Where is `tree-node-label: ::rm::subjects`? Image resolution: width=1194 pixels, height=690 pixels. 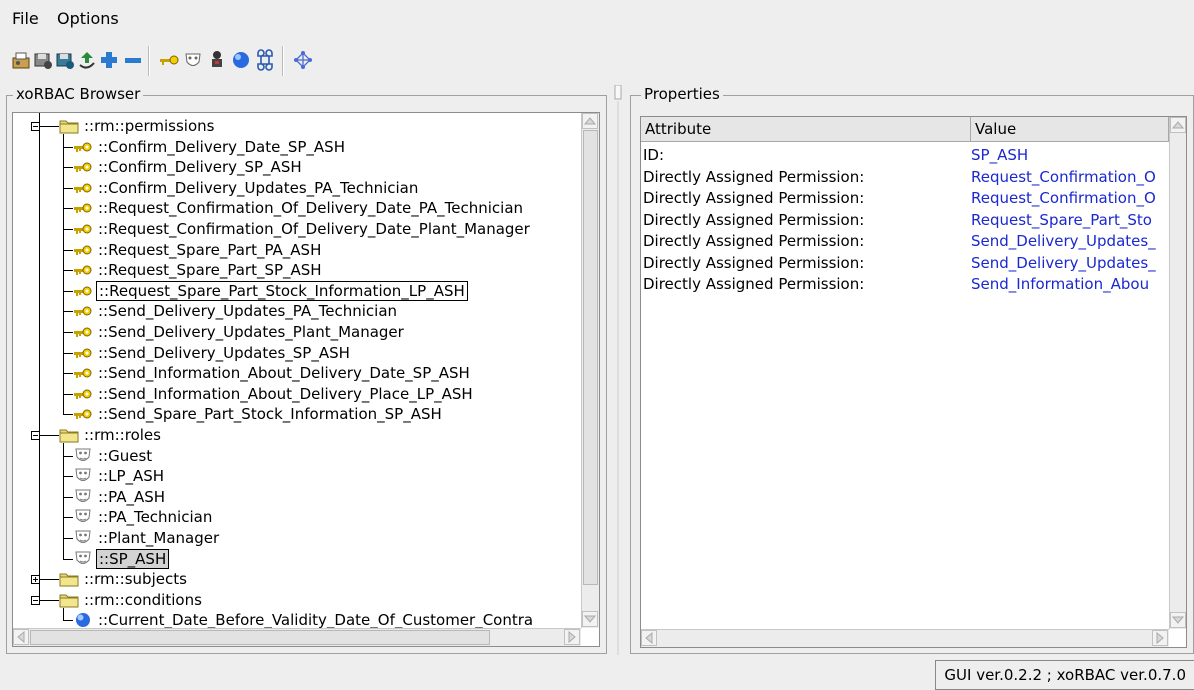 tree-node-label: ::rm::subjects is located at coordinates (135, 579).